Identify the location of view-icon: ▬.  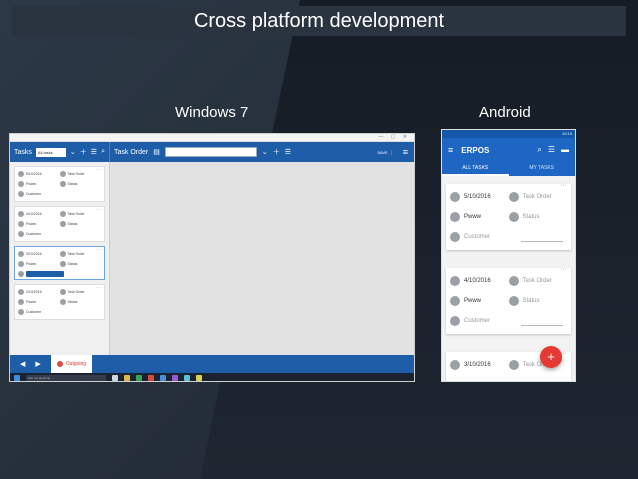
(565, 150).